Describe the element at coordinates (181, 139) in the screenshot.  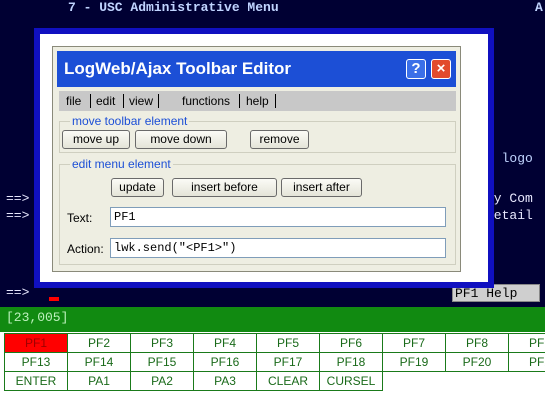
I see `move-down-button: move down` at that location.